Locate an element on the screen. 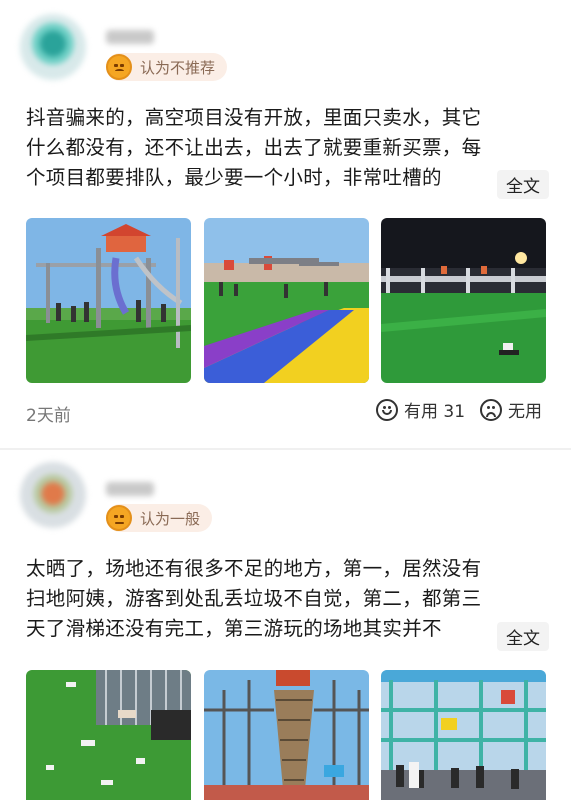 The height and width of the screenshot is (800, 571). rating-label: 认为一般 is located at coordinates (170, 518).